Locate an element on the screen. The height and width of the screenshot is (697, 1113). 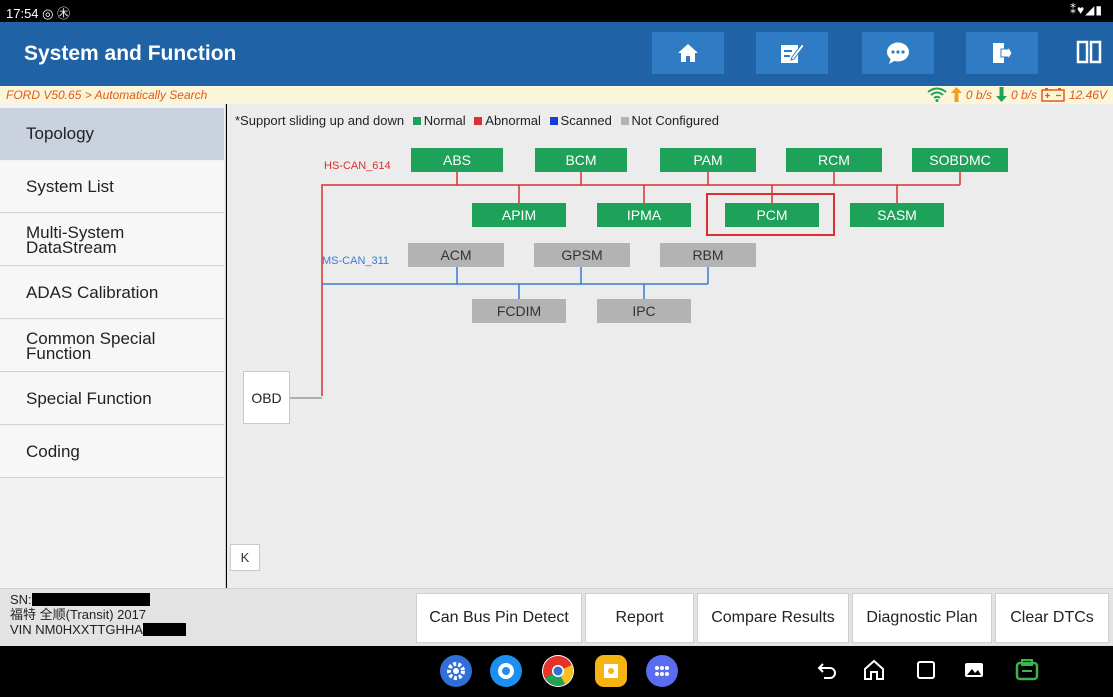
sidebar-item-label: ADAS Calibration is located at coordinates (92, 292).